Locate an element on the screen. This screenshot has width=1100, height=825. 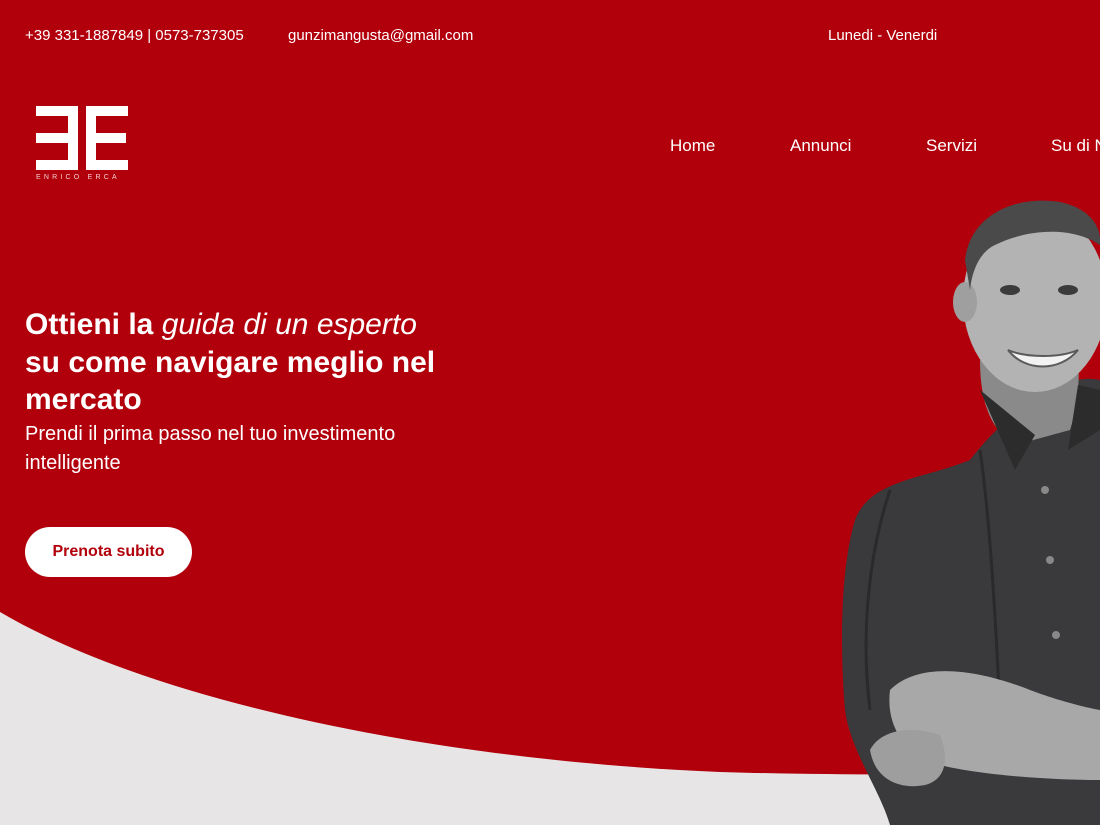
opening-days: Lunedi - Venerdi is located at coordinates (883, 35).